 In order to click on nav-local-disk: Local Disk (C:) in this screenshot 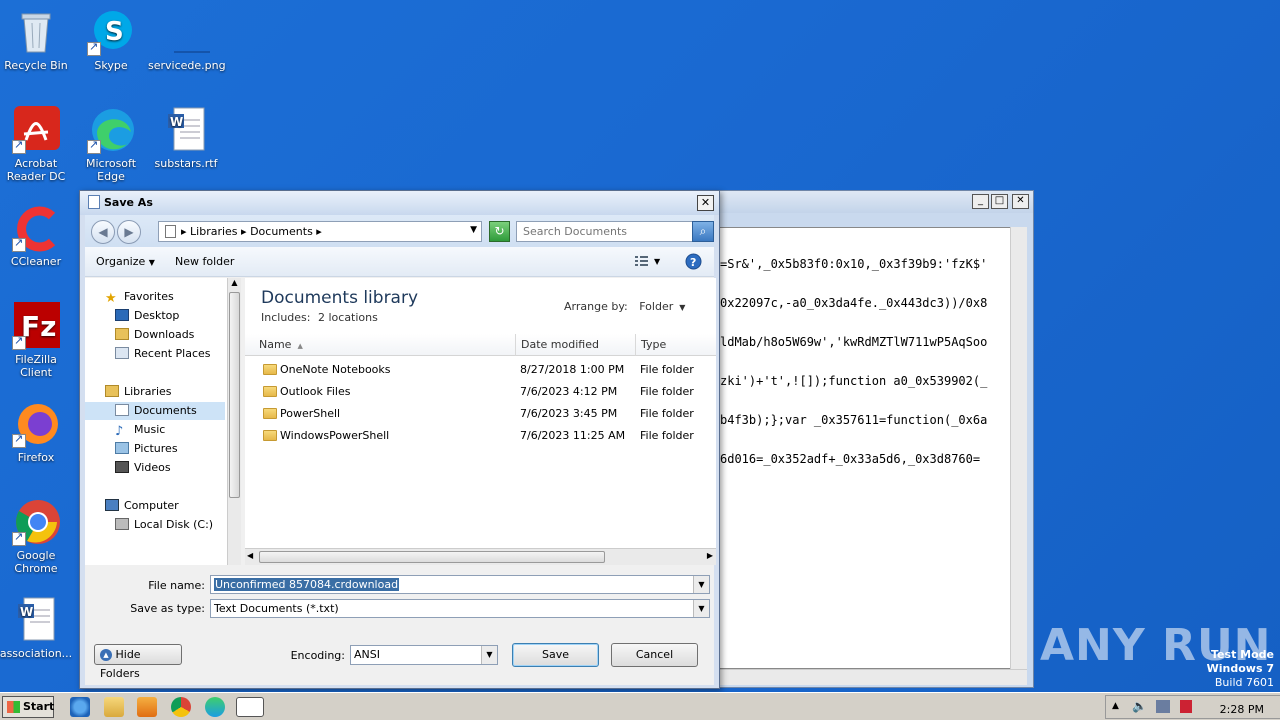, I will do `click(164, 525)`.